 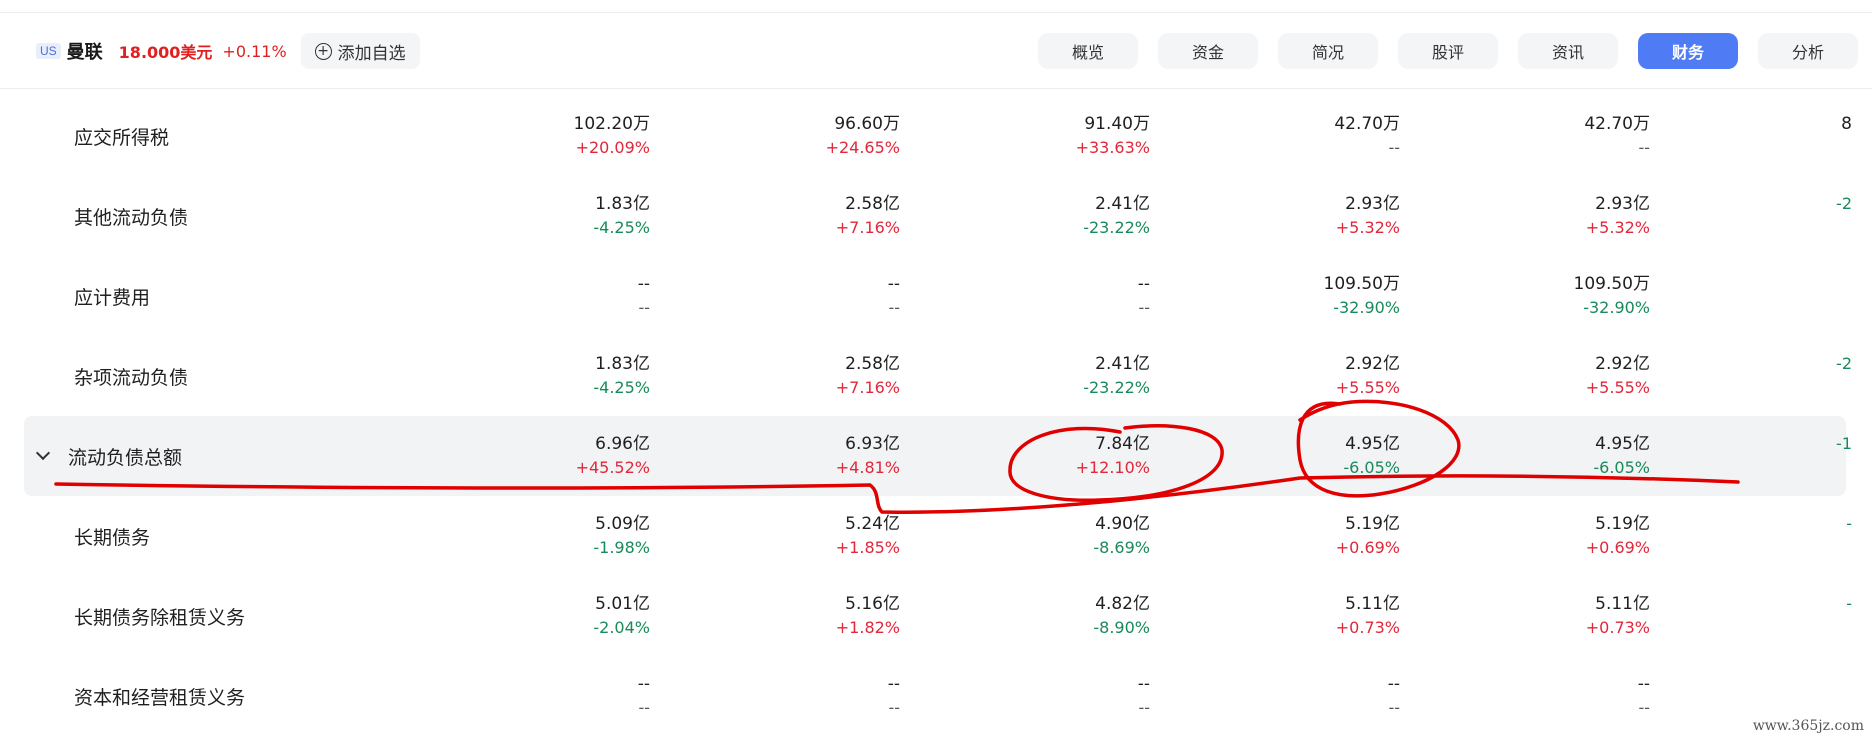 What do you see at coordinates (1540, 456) in the screenshot?
I see `table-cell: 4.95亿 -6.05%` at bounding box center [1540, 456].